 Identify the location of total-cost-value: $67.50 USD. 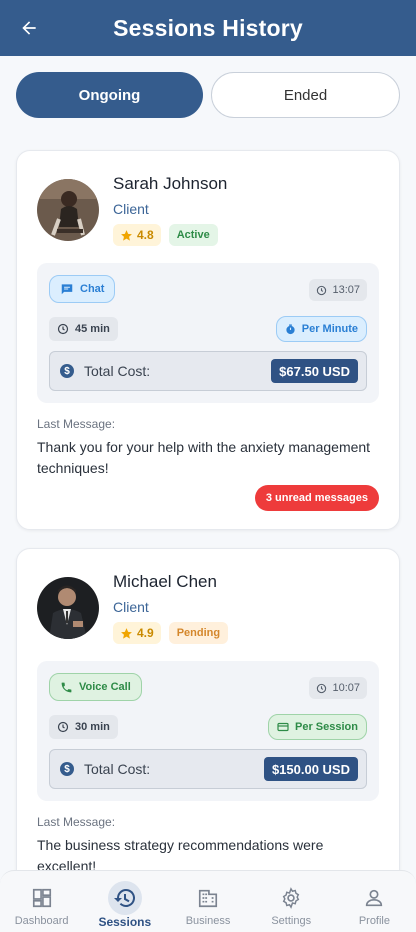
(314, 371).